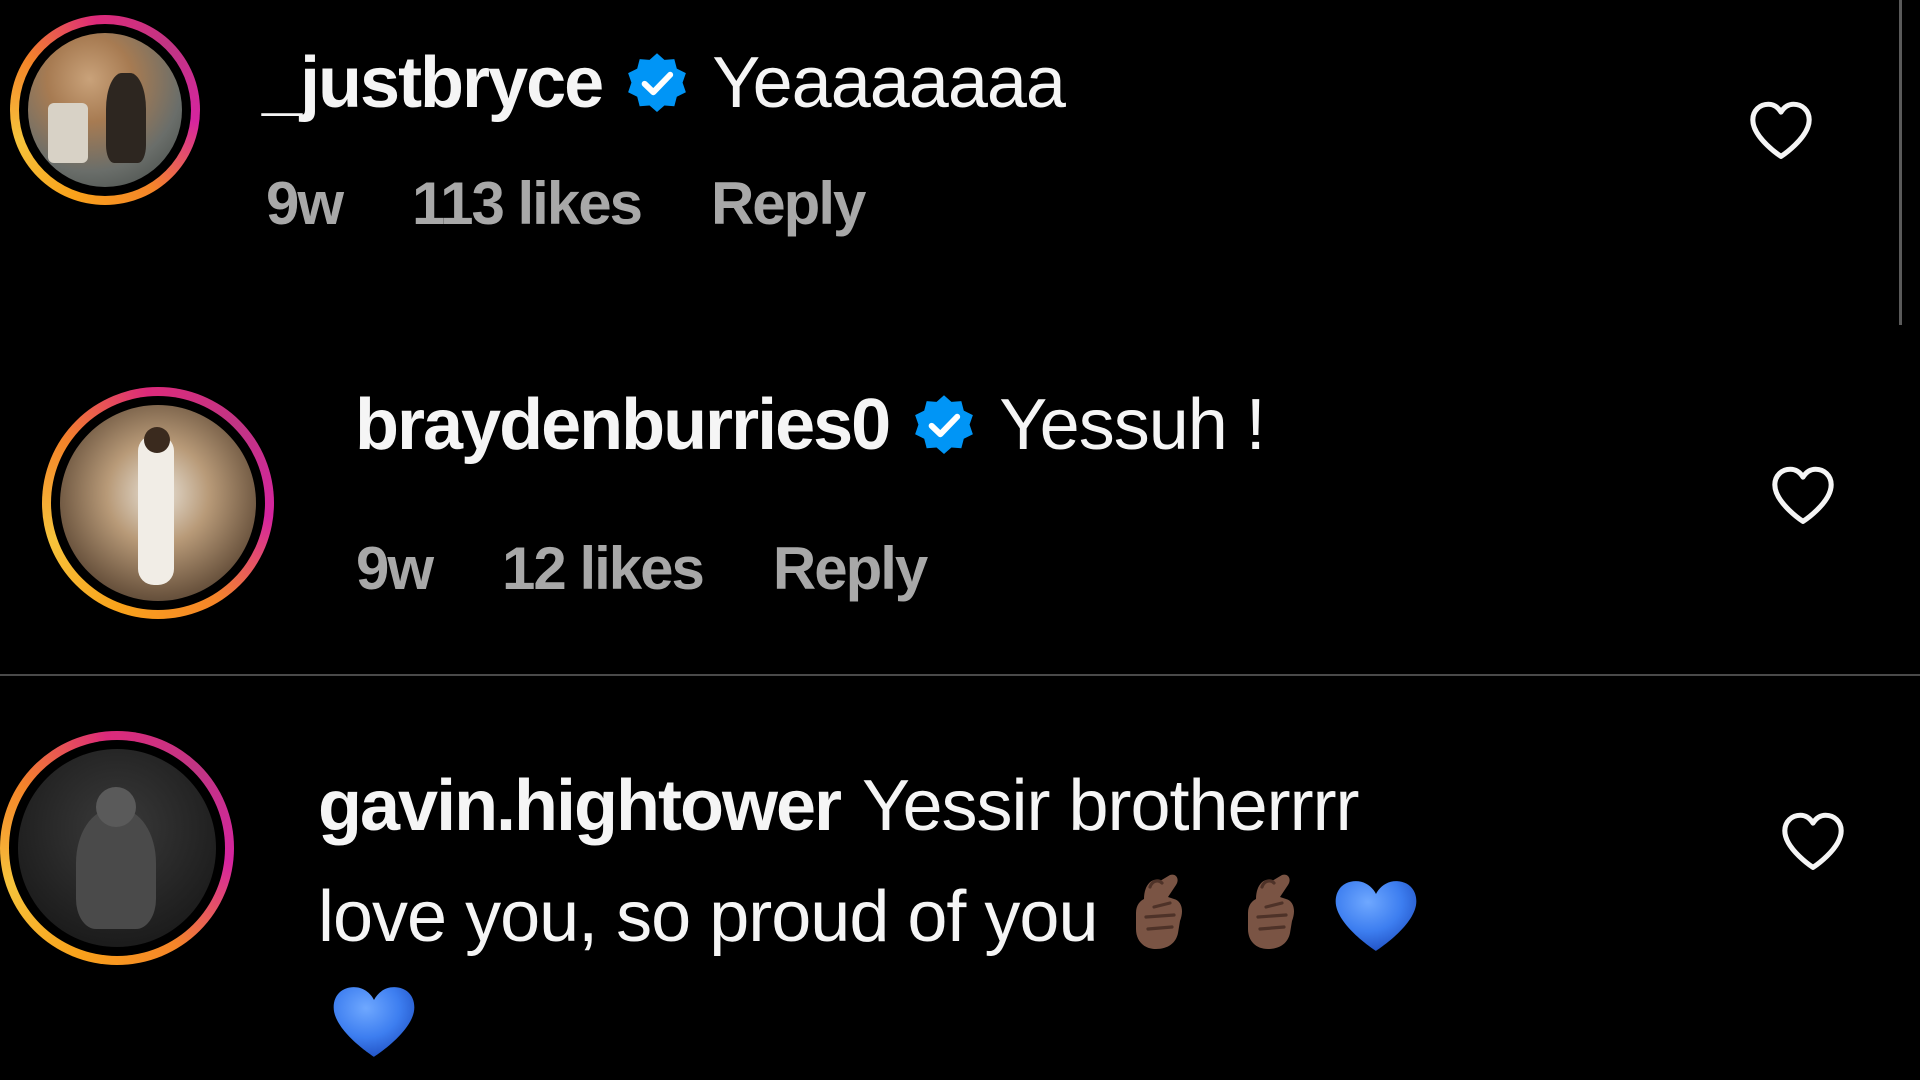  Describe the element at coordinates (527, 203) in the screenshot. I see `comment-likes-count: 113 likes` at that location.